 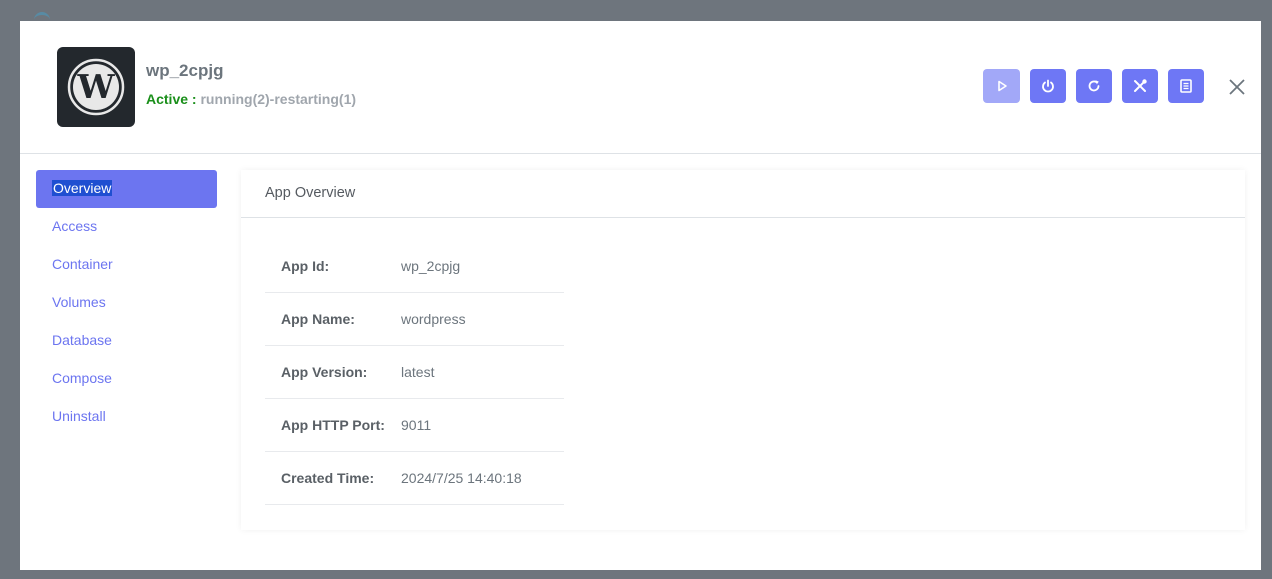 I want to click on logs-button, so click(x=1186, y=86).